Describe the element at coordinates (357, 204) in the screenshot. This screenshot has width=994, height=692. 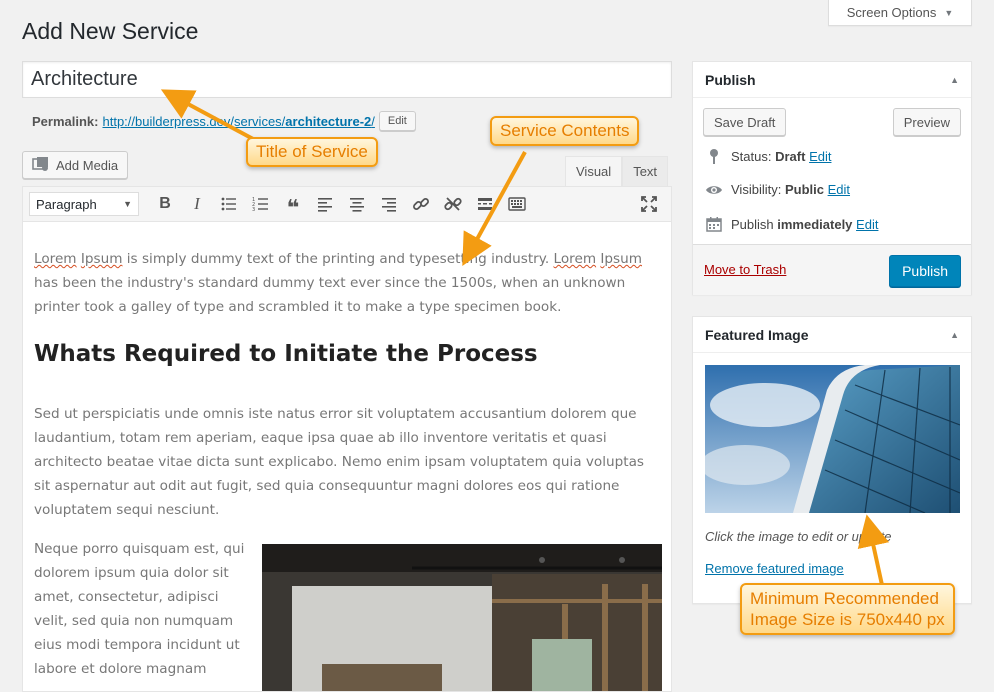
I see `align-center-icon` at that location.